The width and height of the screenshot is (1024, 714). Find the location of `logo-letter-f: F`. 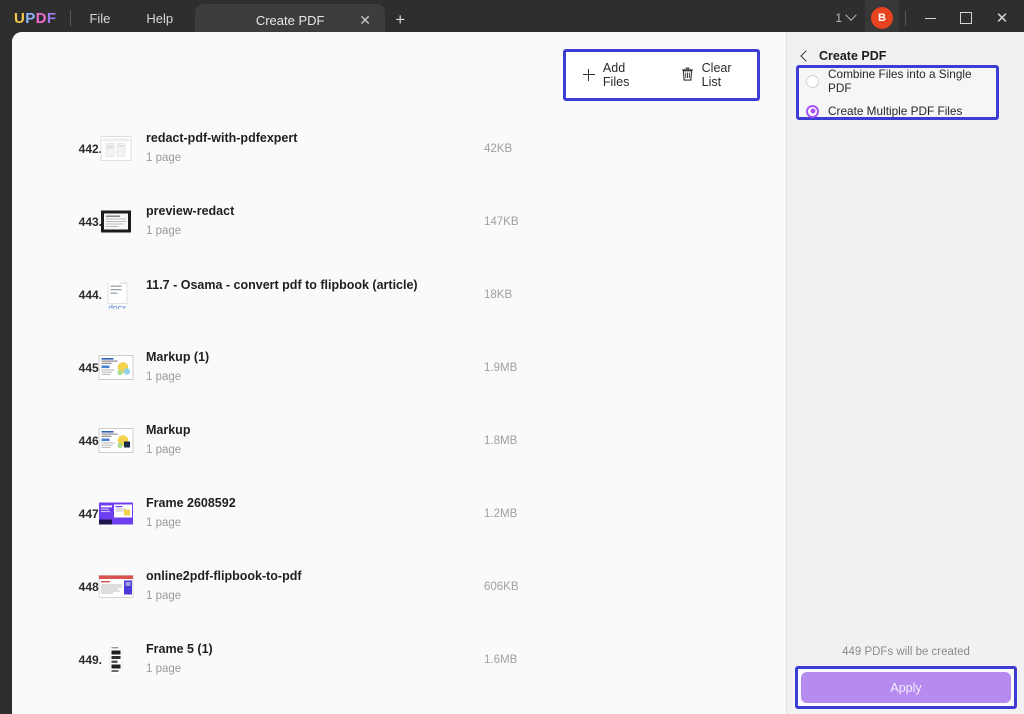

logo-letter-f: F is located at coordinates (51, 18).